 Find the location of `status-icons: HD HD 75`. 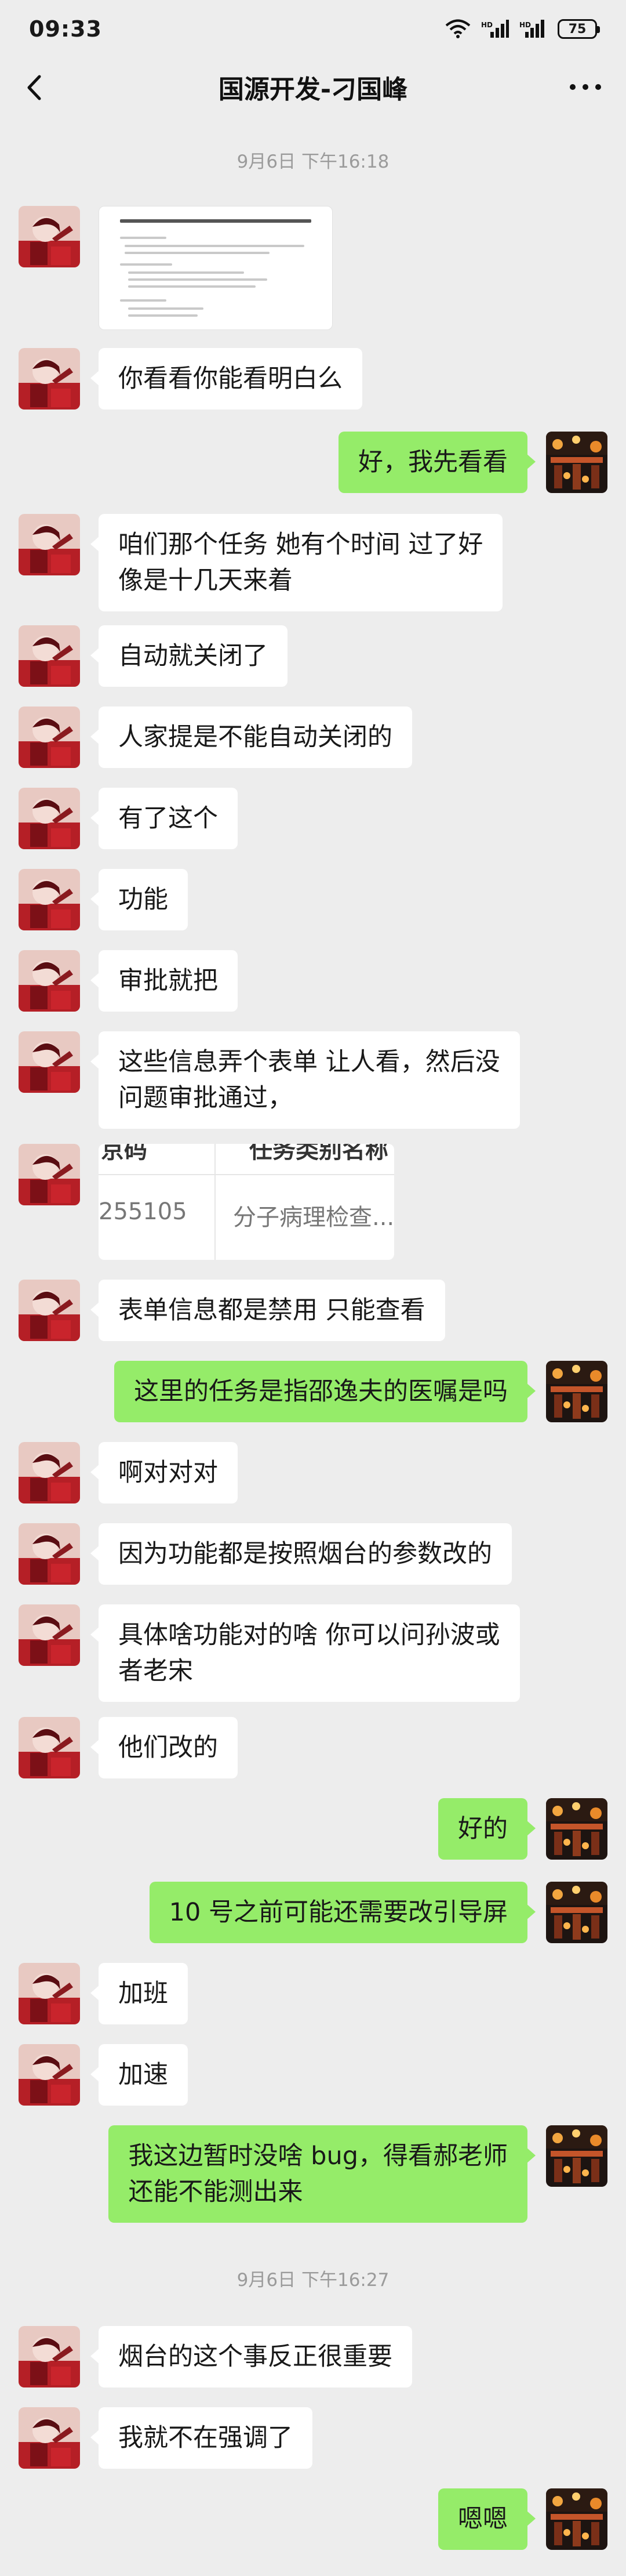

status-icons: HD HD 75 is located at coordinates (522, 29).